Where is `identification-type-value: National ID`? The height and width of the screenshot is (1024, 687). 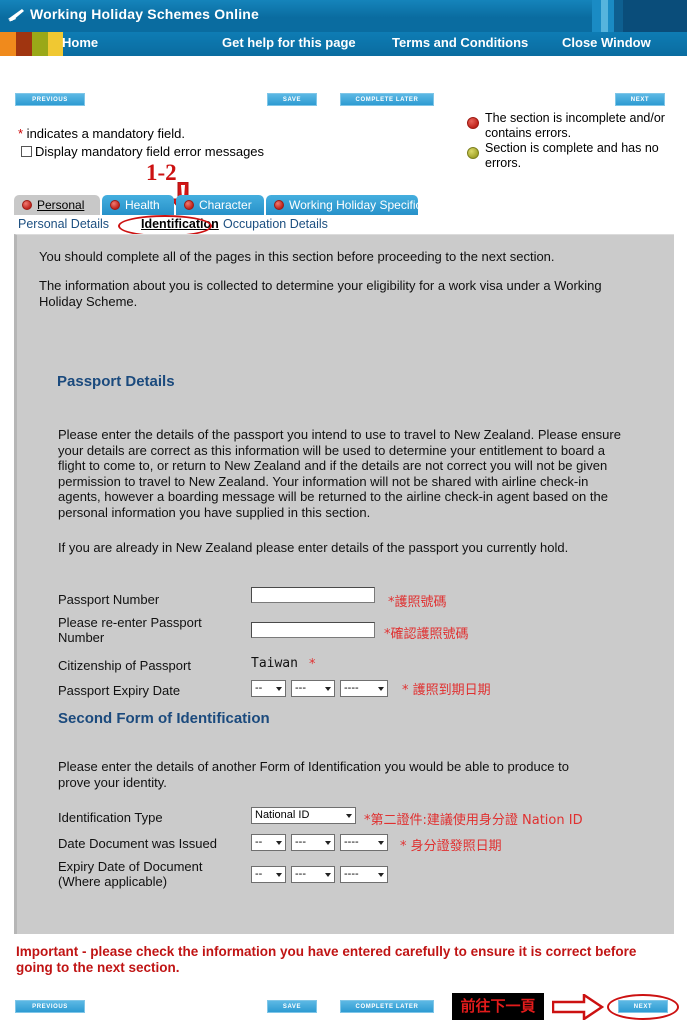
identification-type-value: National ID is located at coordinates (282, 815).